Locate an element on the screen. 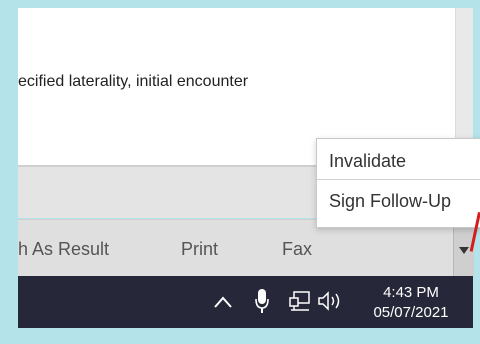  clock-date: 05/07/2021 is located at coordinates (411, 312).